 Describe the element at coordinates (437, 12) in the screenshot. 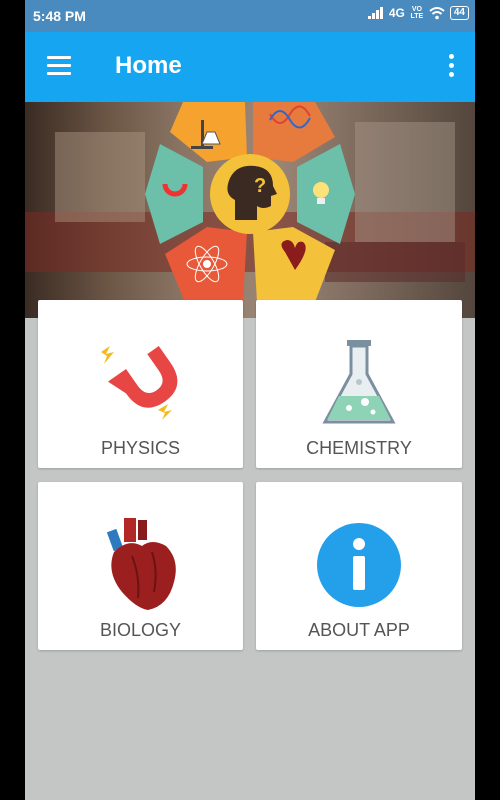

I see `wifi-icon` at that location.